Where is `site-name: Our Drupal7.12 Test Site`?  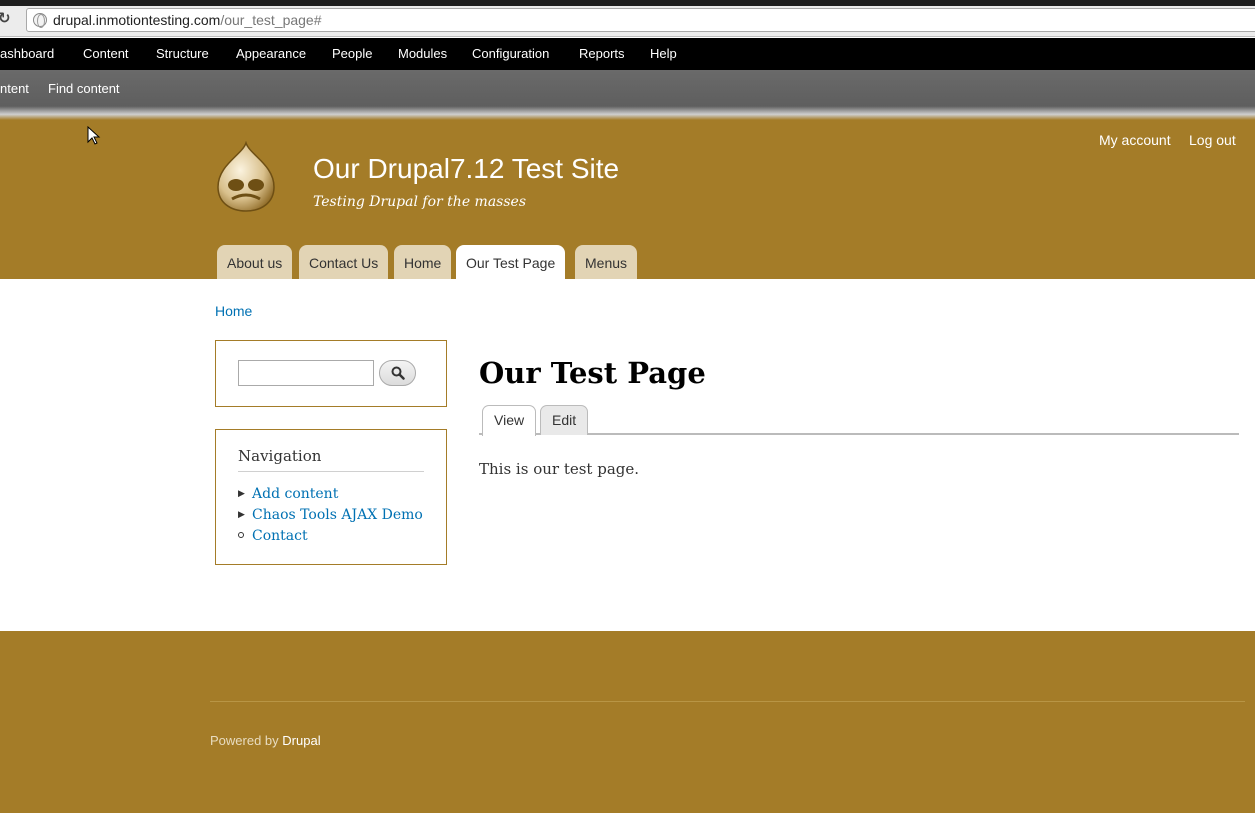 site-name: Our Drupal7.12 Test Site is located at coordinates (466, 169).